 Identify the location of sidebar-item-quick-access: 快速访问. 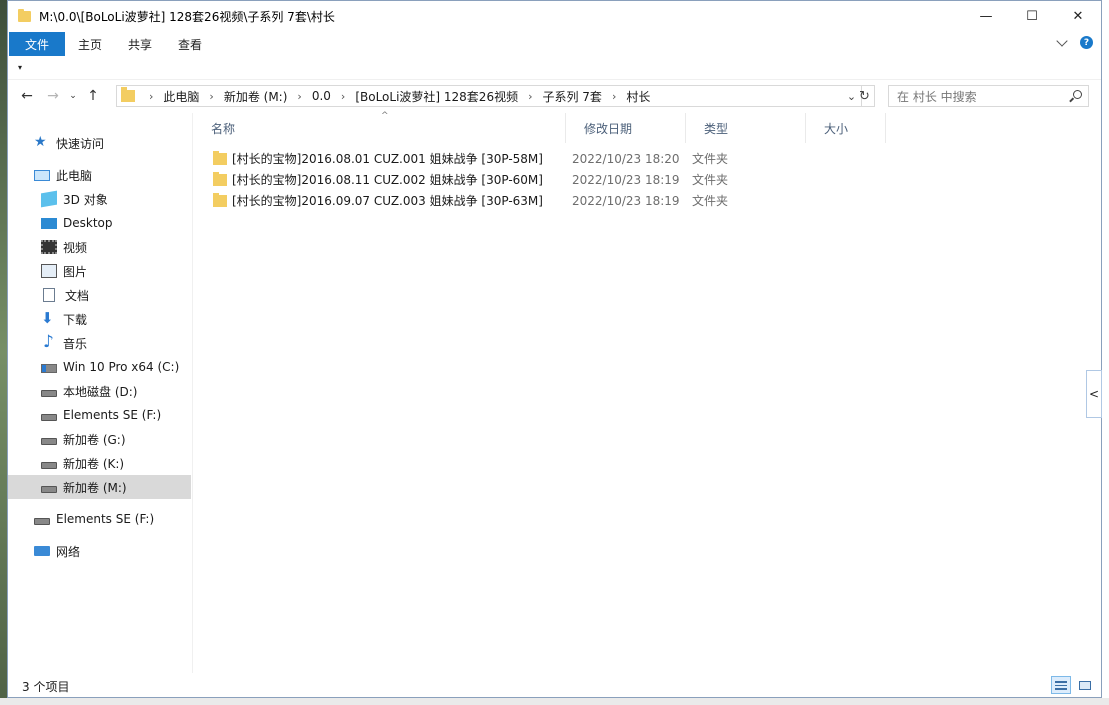
(99, 143).